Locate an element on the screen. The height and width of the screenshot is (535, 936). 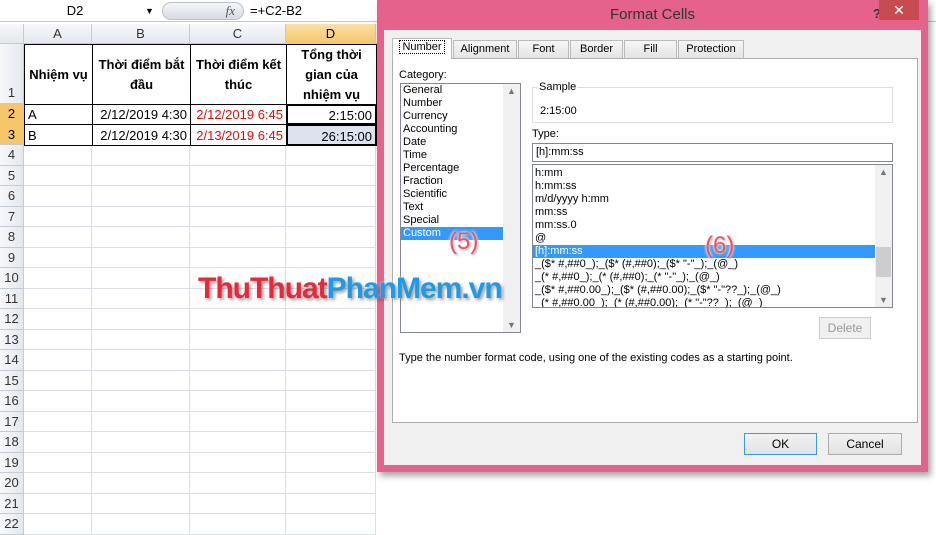
category-scrollbar: ▲ ▼ is located at coordinates (511, 208).